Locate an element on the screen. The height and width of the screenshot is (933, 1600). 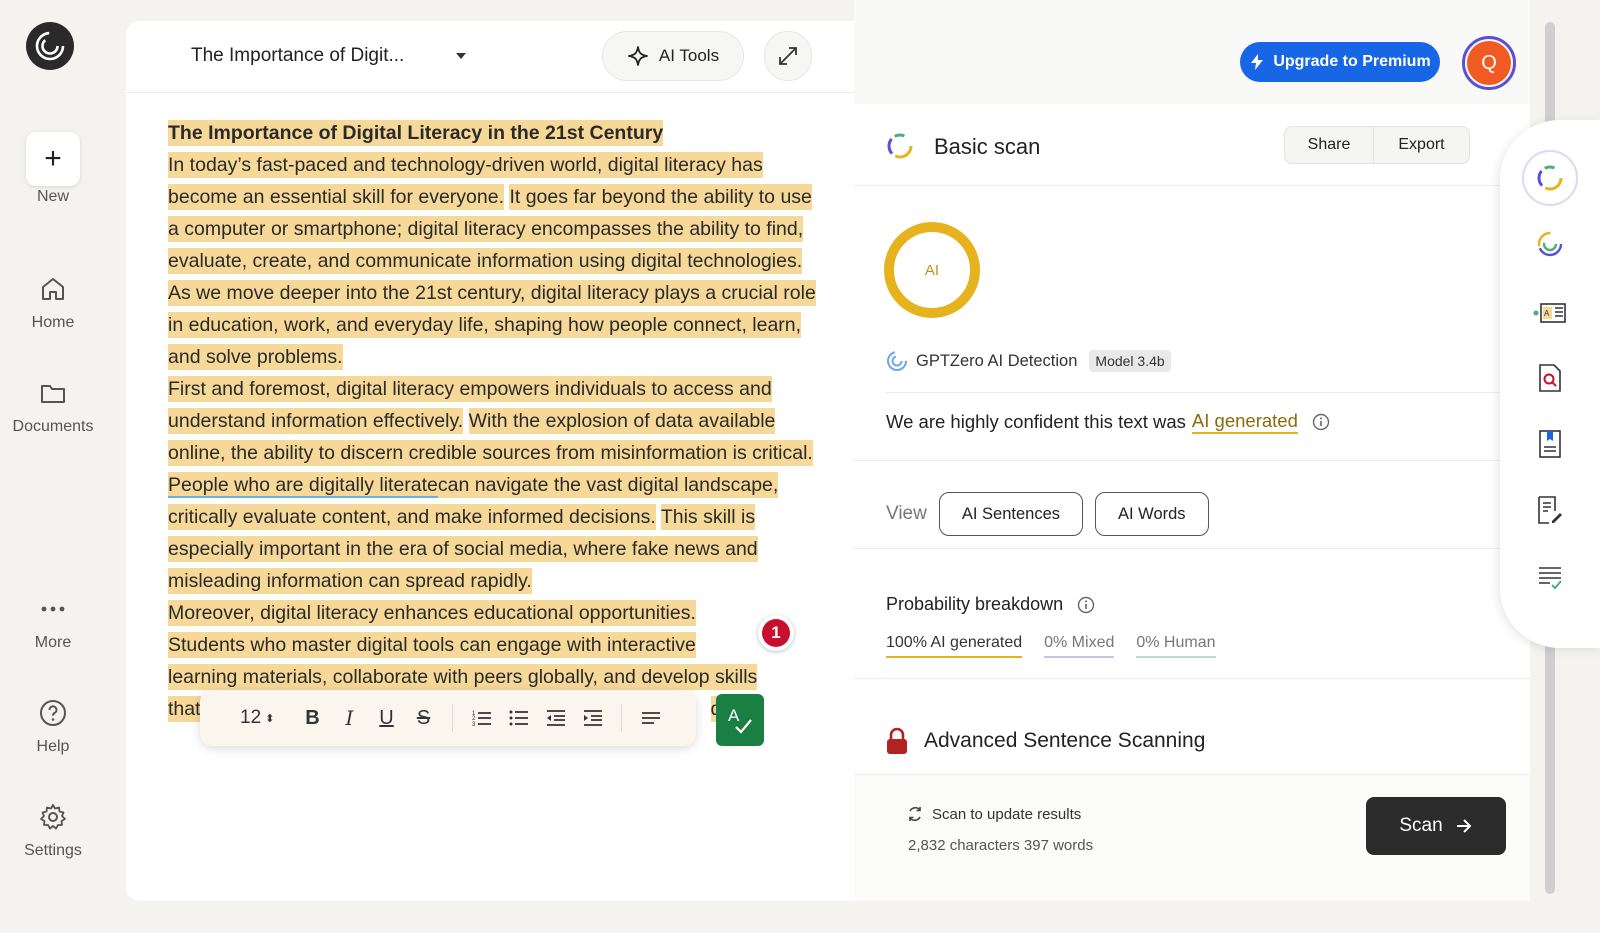
nav-label-settings: Settings is located at coordinates (53, 850).